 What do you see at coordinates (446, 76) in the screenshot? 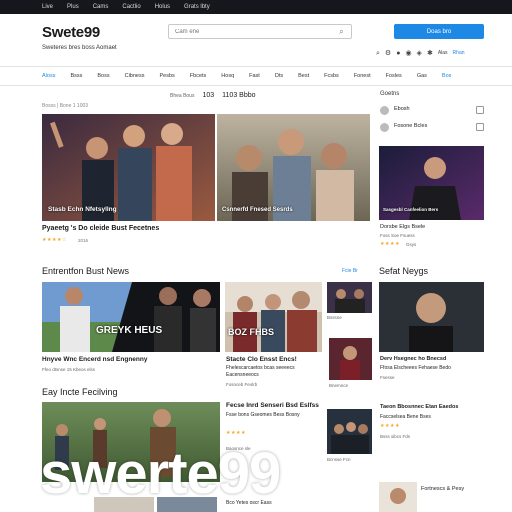
I see `nav-item-15: Bos` at bounding box center [446, 76].